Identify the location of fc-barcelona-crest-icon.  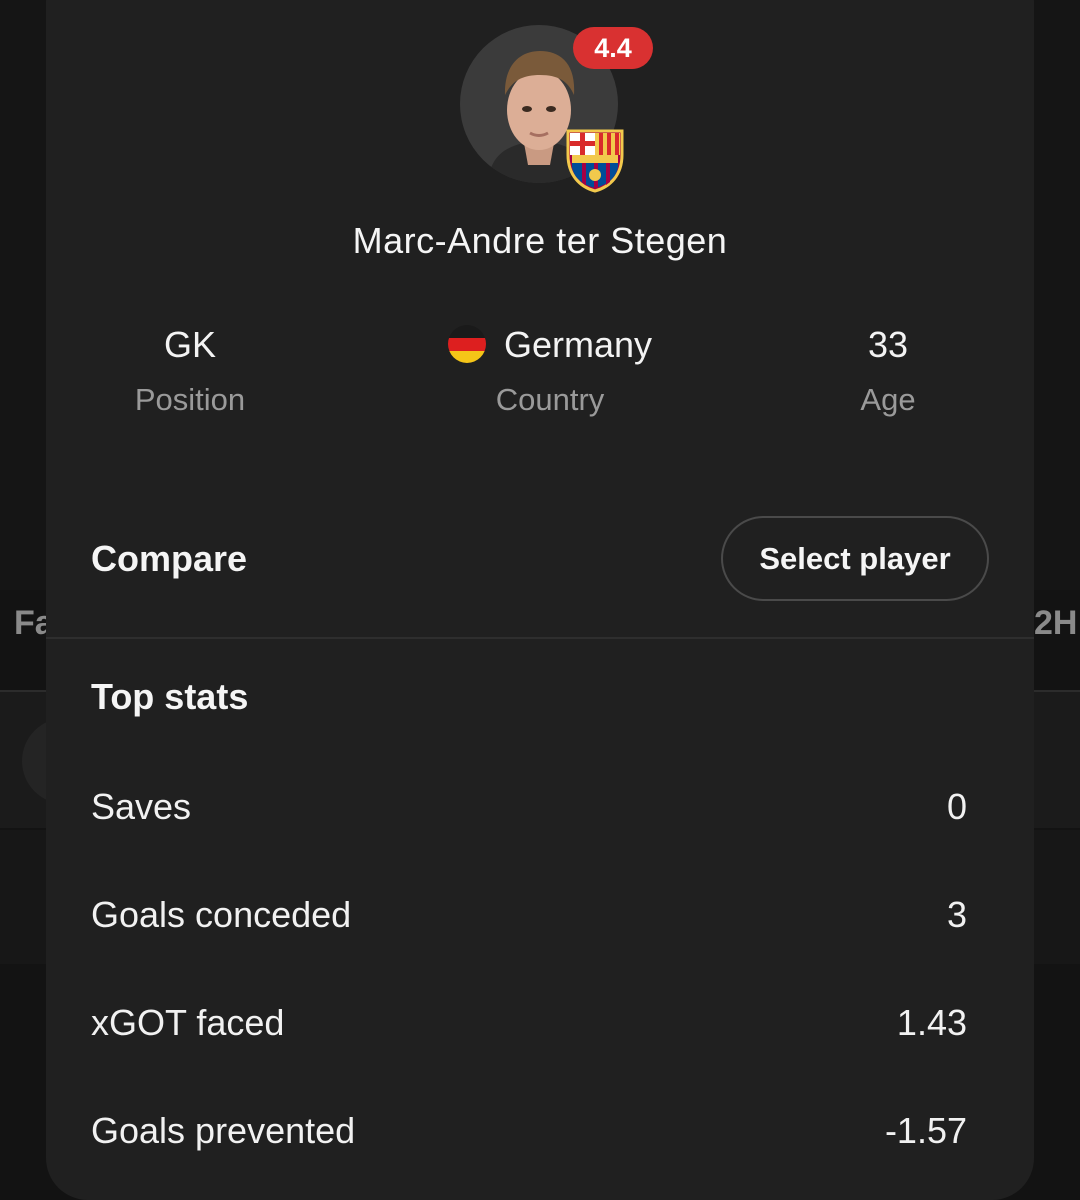
(595, 161).